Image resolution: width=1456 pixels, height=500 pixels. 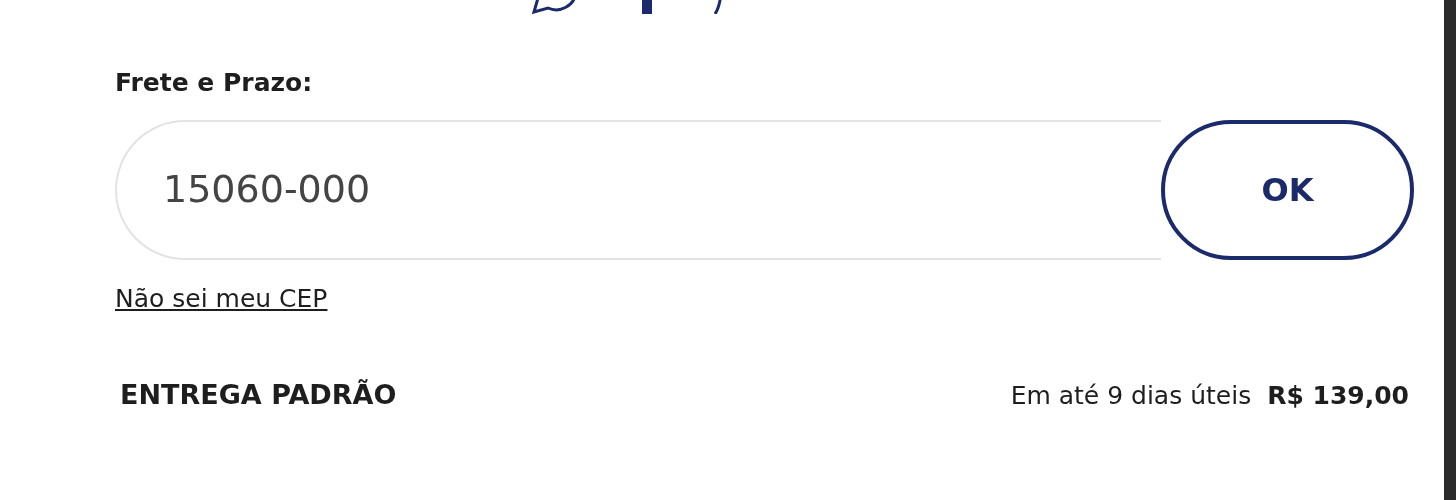 I want to click on delivery-deadline: Em até 9 dias úteis, so click(x=1131, y=395).